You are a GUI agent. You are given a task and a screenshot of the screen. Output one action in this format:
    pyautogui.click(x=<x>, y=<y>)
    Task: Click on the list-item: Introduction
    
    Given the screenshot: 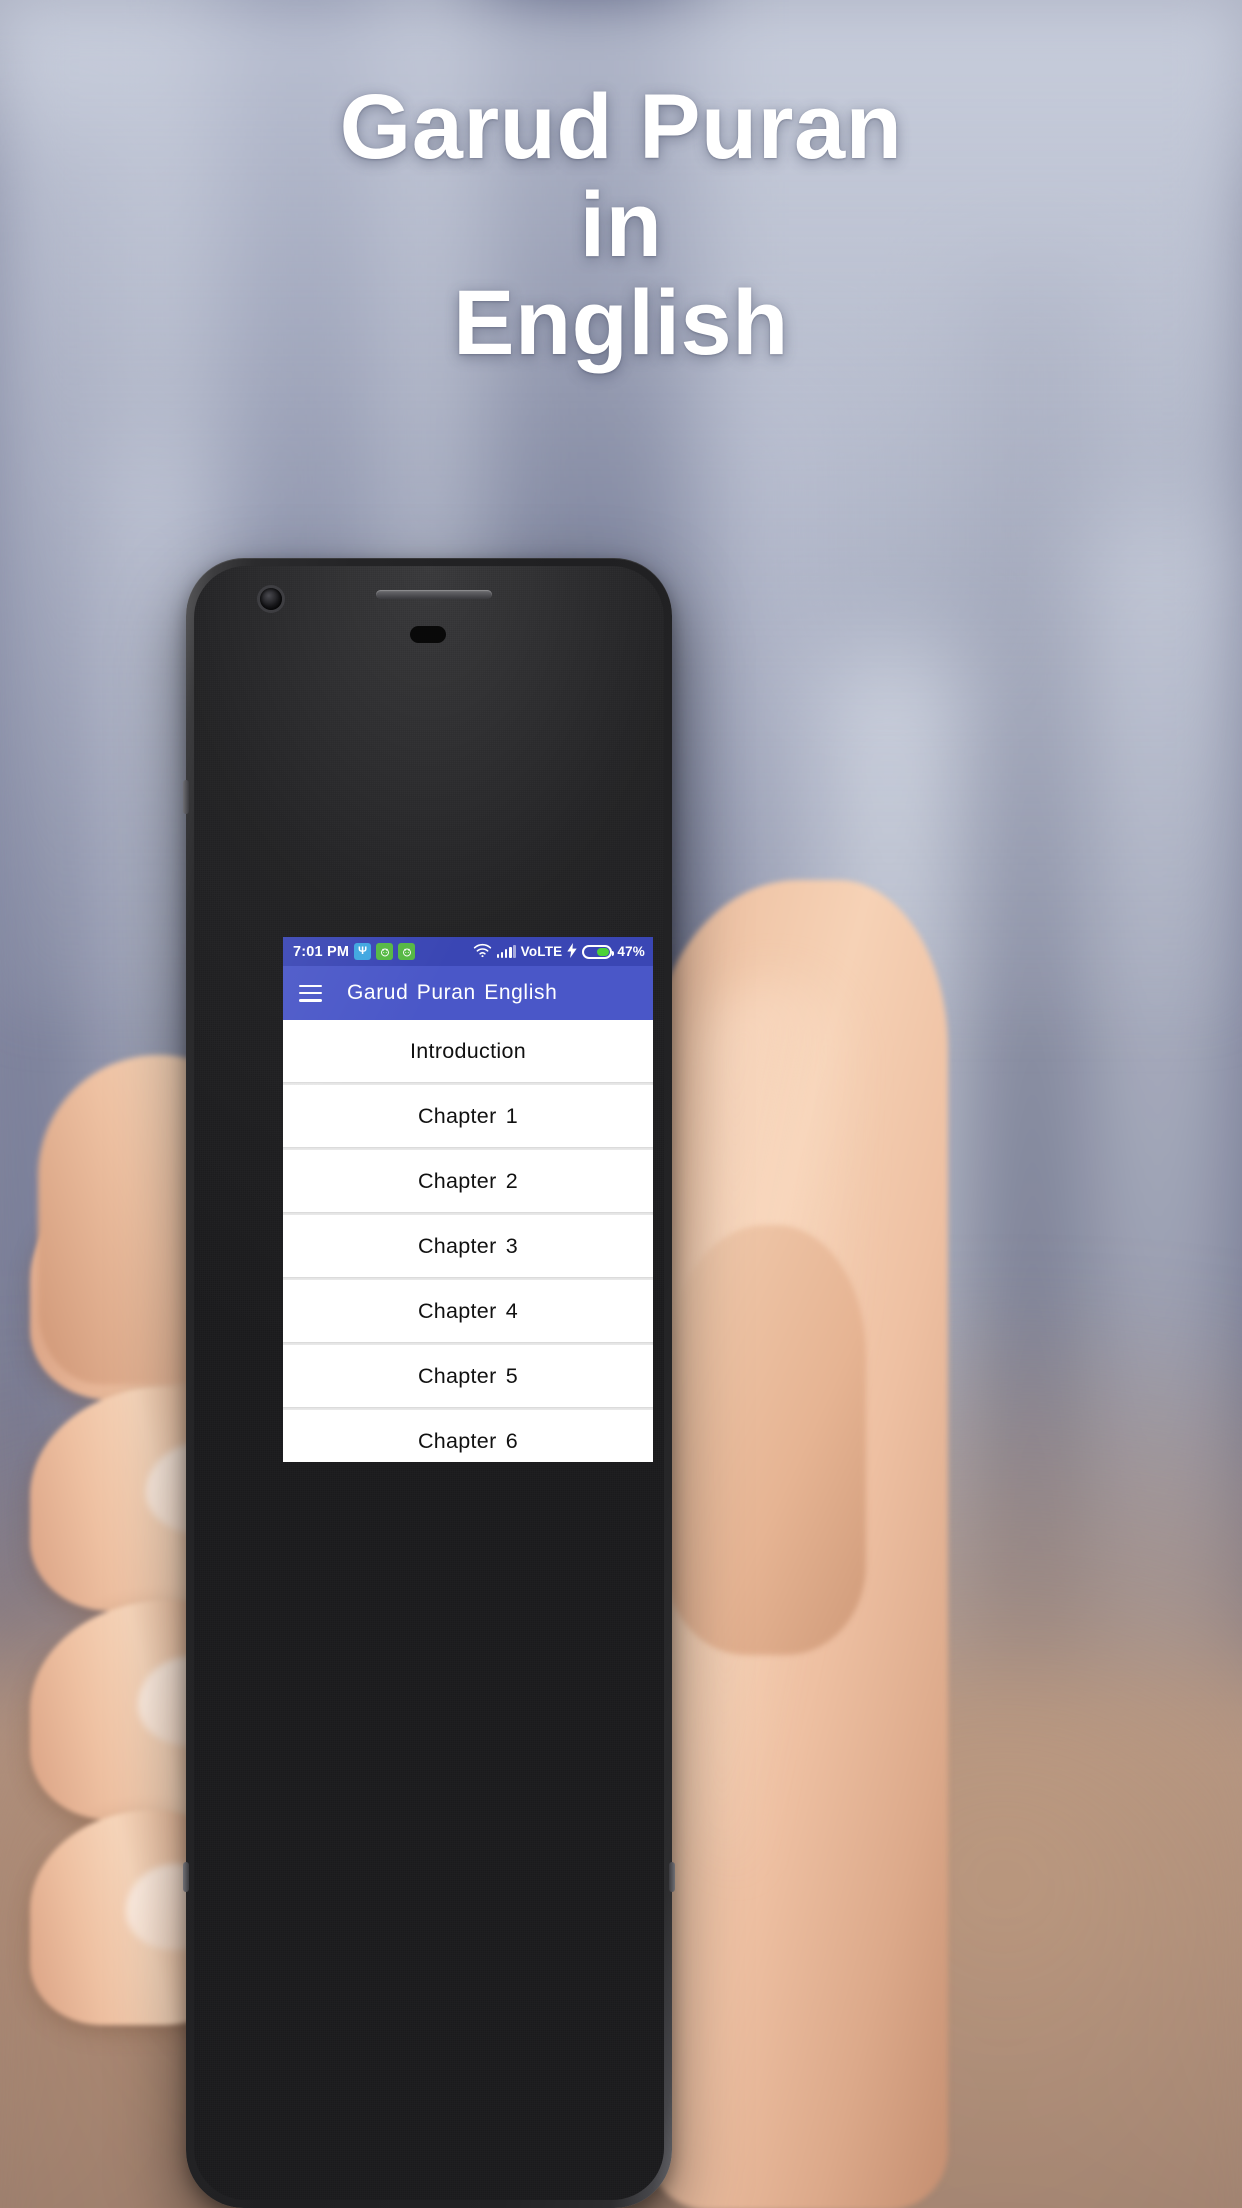 What is the action you would take?
    pyautogui.click(x=468, y=1051)
    